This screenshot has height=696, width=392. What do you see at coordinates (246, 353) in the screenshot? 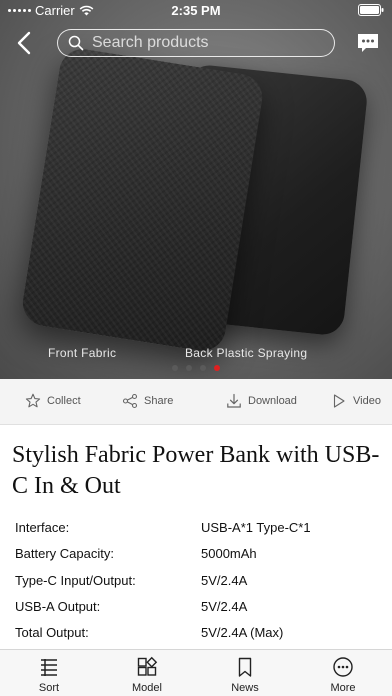
I see `caption-back: Back Plastic Spraying` at bounding box center [246, 353].